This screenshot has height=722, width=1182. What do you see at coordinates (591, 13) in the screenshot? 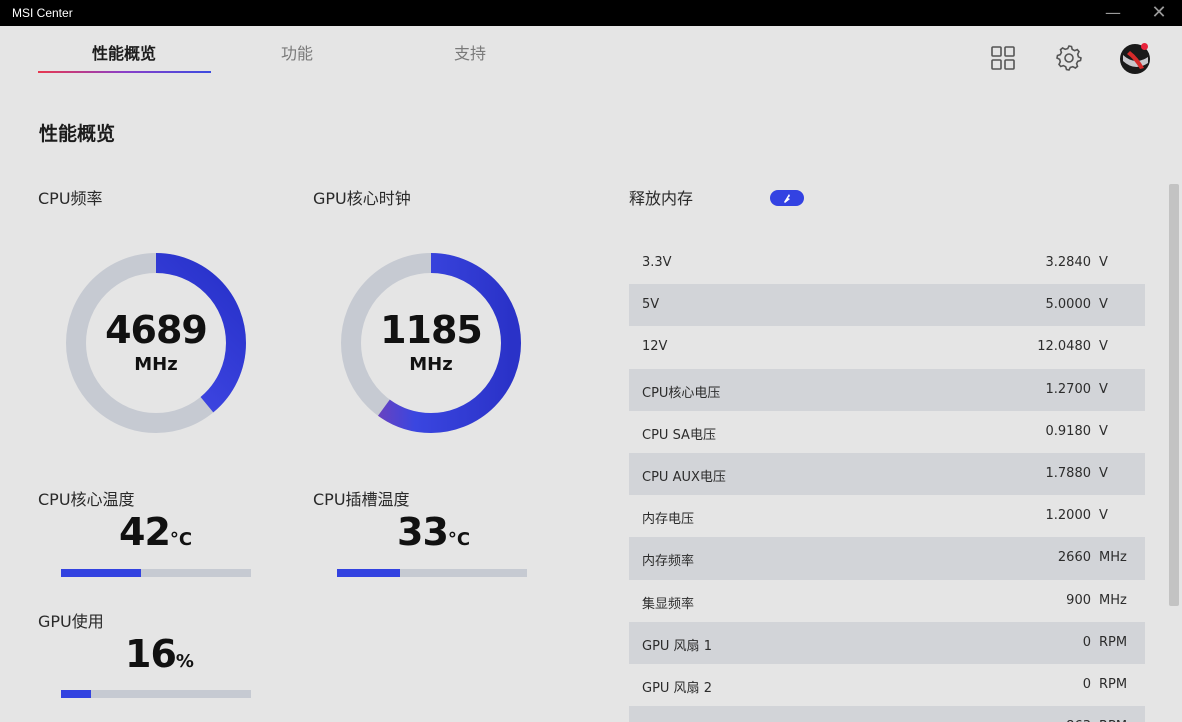
I see `title-bar: MSI Center — ✕` at bounding box center [591, 13].